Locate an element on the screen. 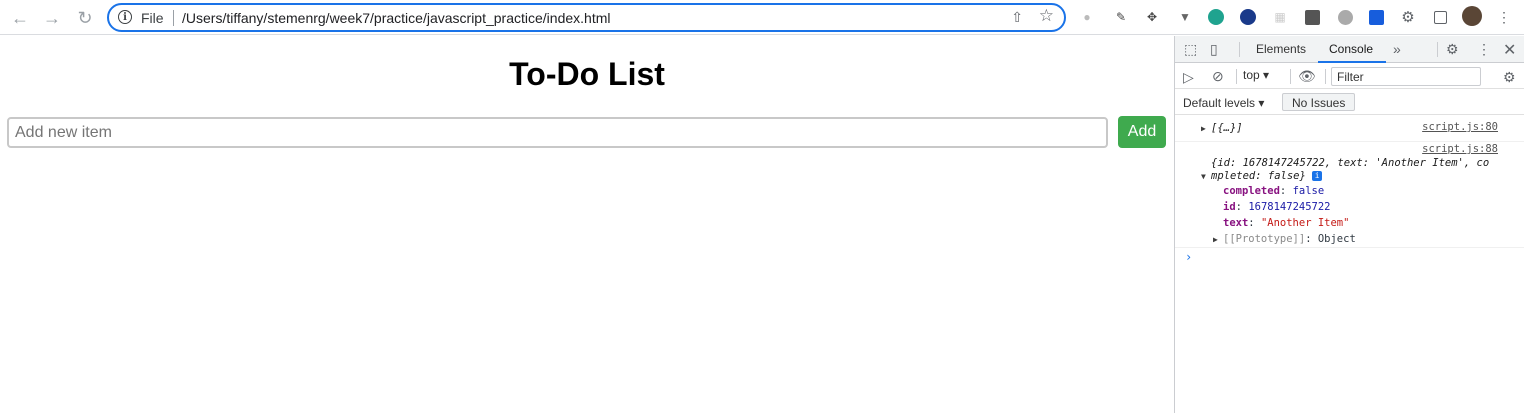 The width and height of the screenshot is (1524, 413). extension-grid-icon: ▦ is located at coordinates (1280, 17).